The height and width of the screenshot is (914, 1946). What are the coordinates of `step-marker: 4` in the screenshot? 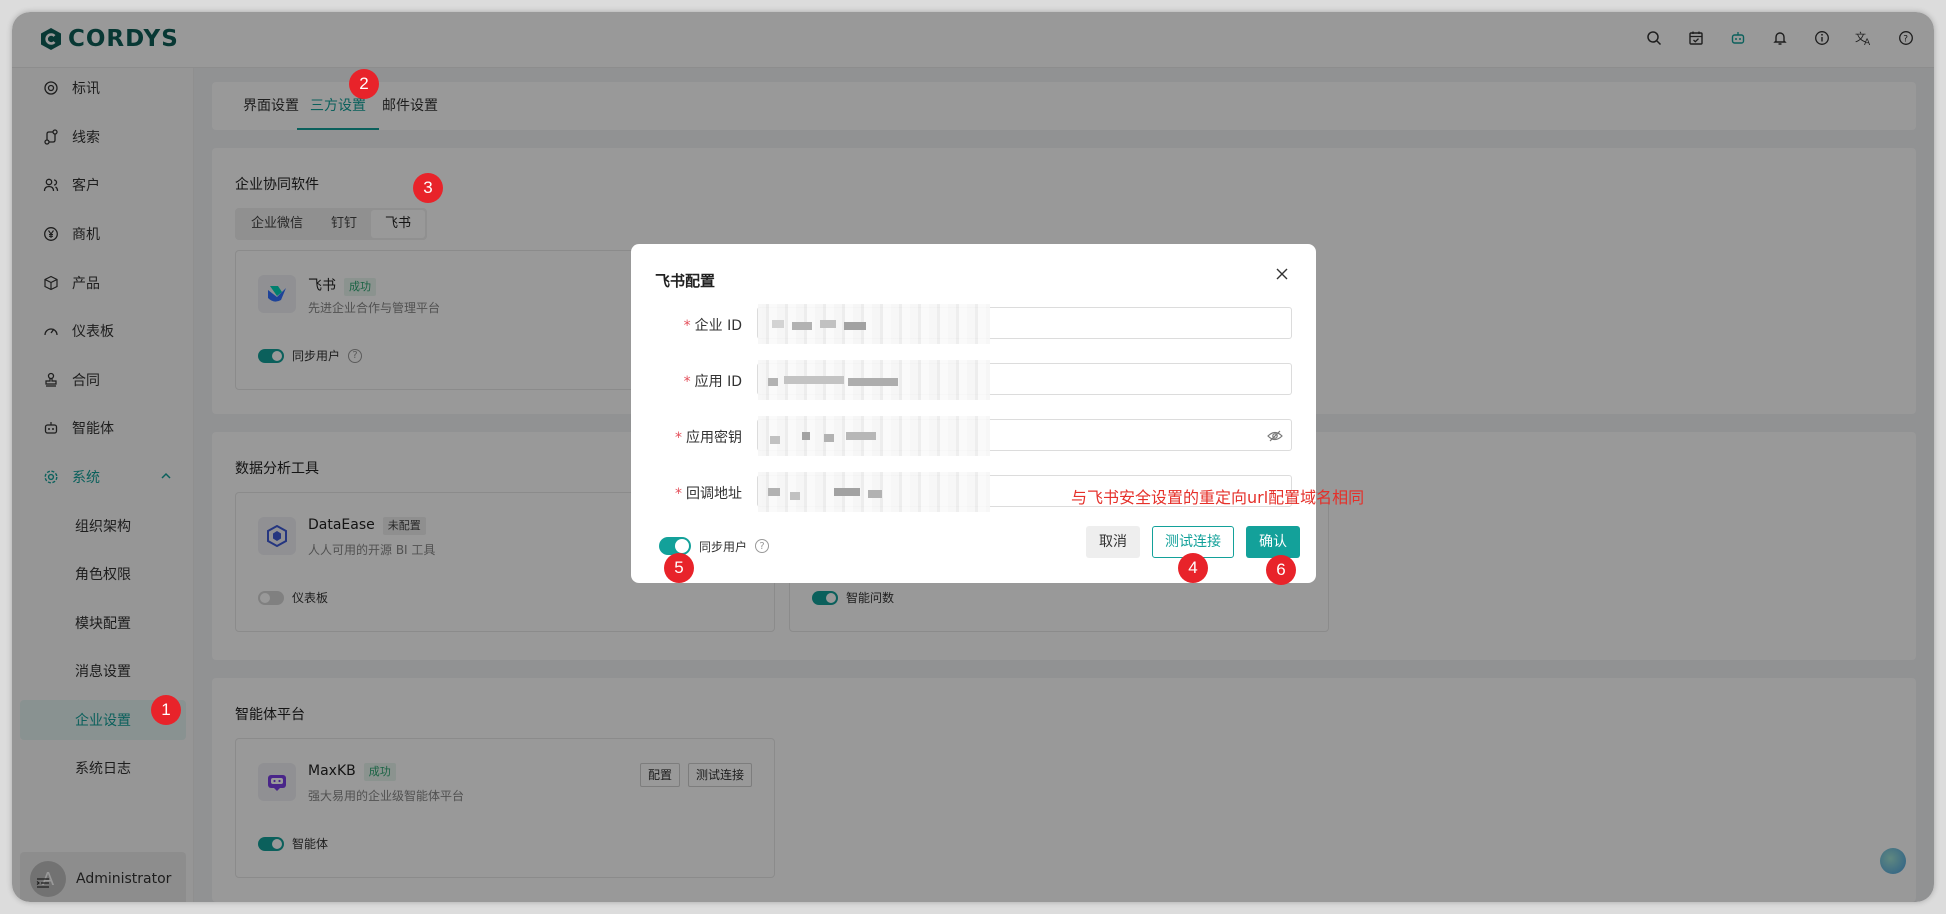 It's located at (1193, 568).